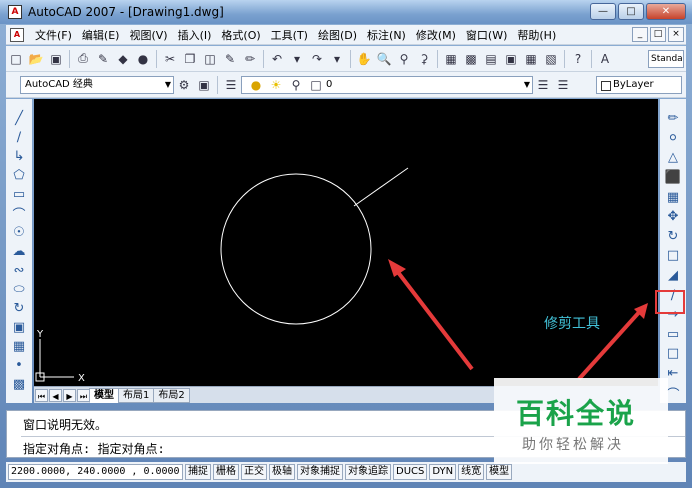 This screenshot has width=692, height=488. What do you see at coordinates (19, 137) in the screenshot?
I see `construction-line-icon: ∕` at bounding box center [19, 137].